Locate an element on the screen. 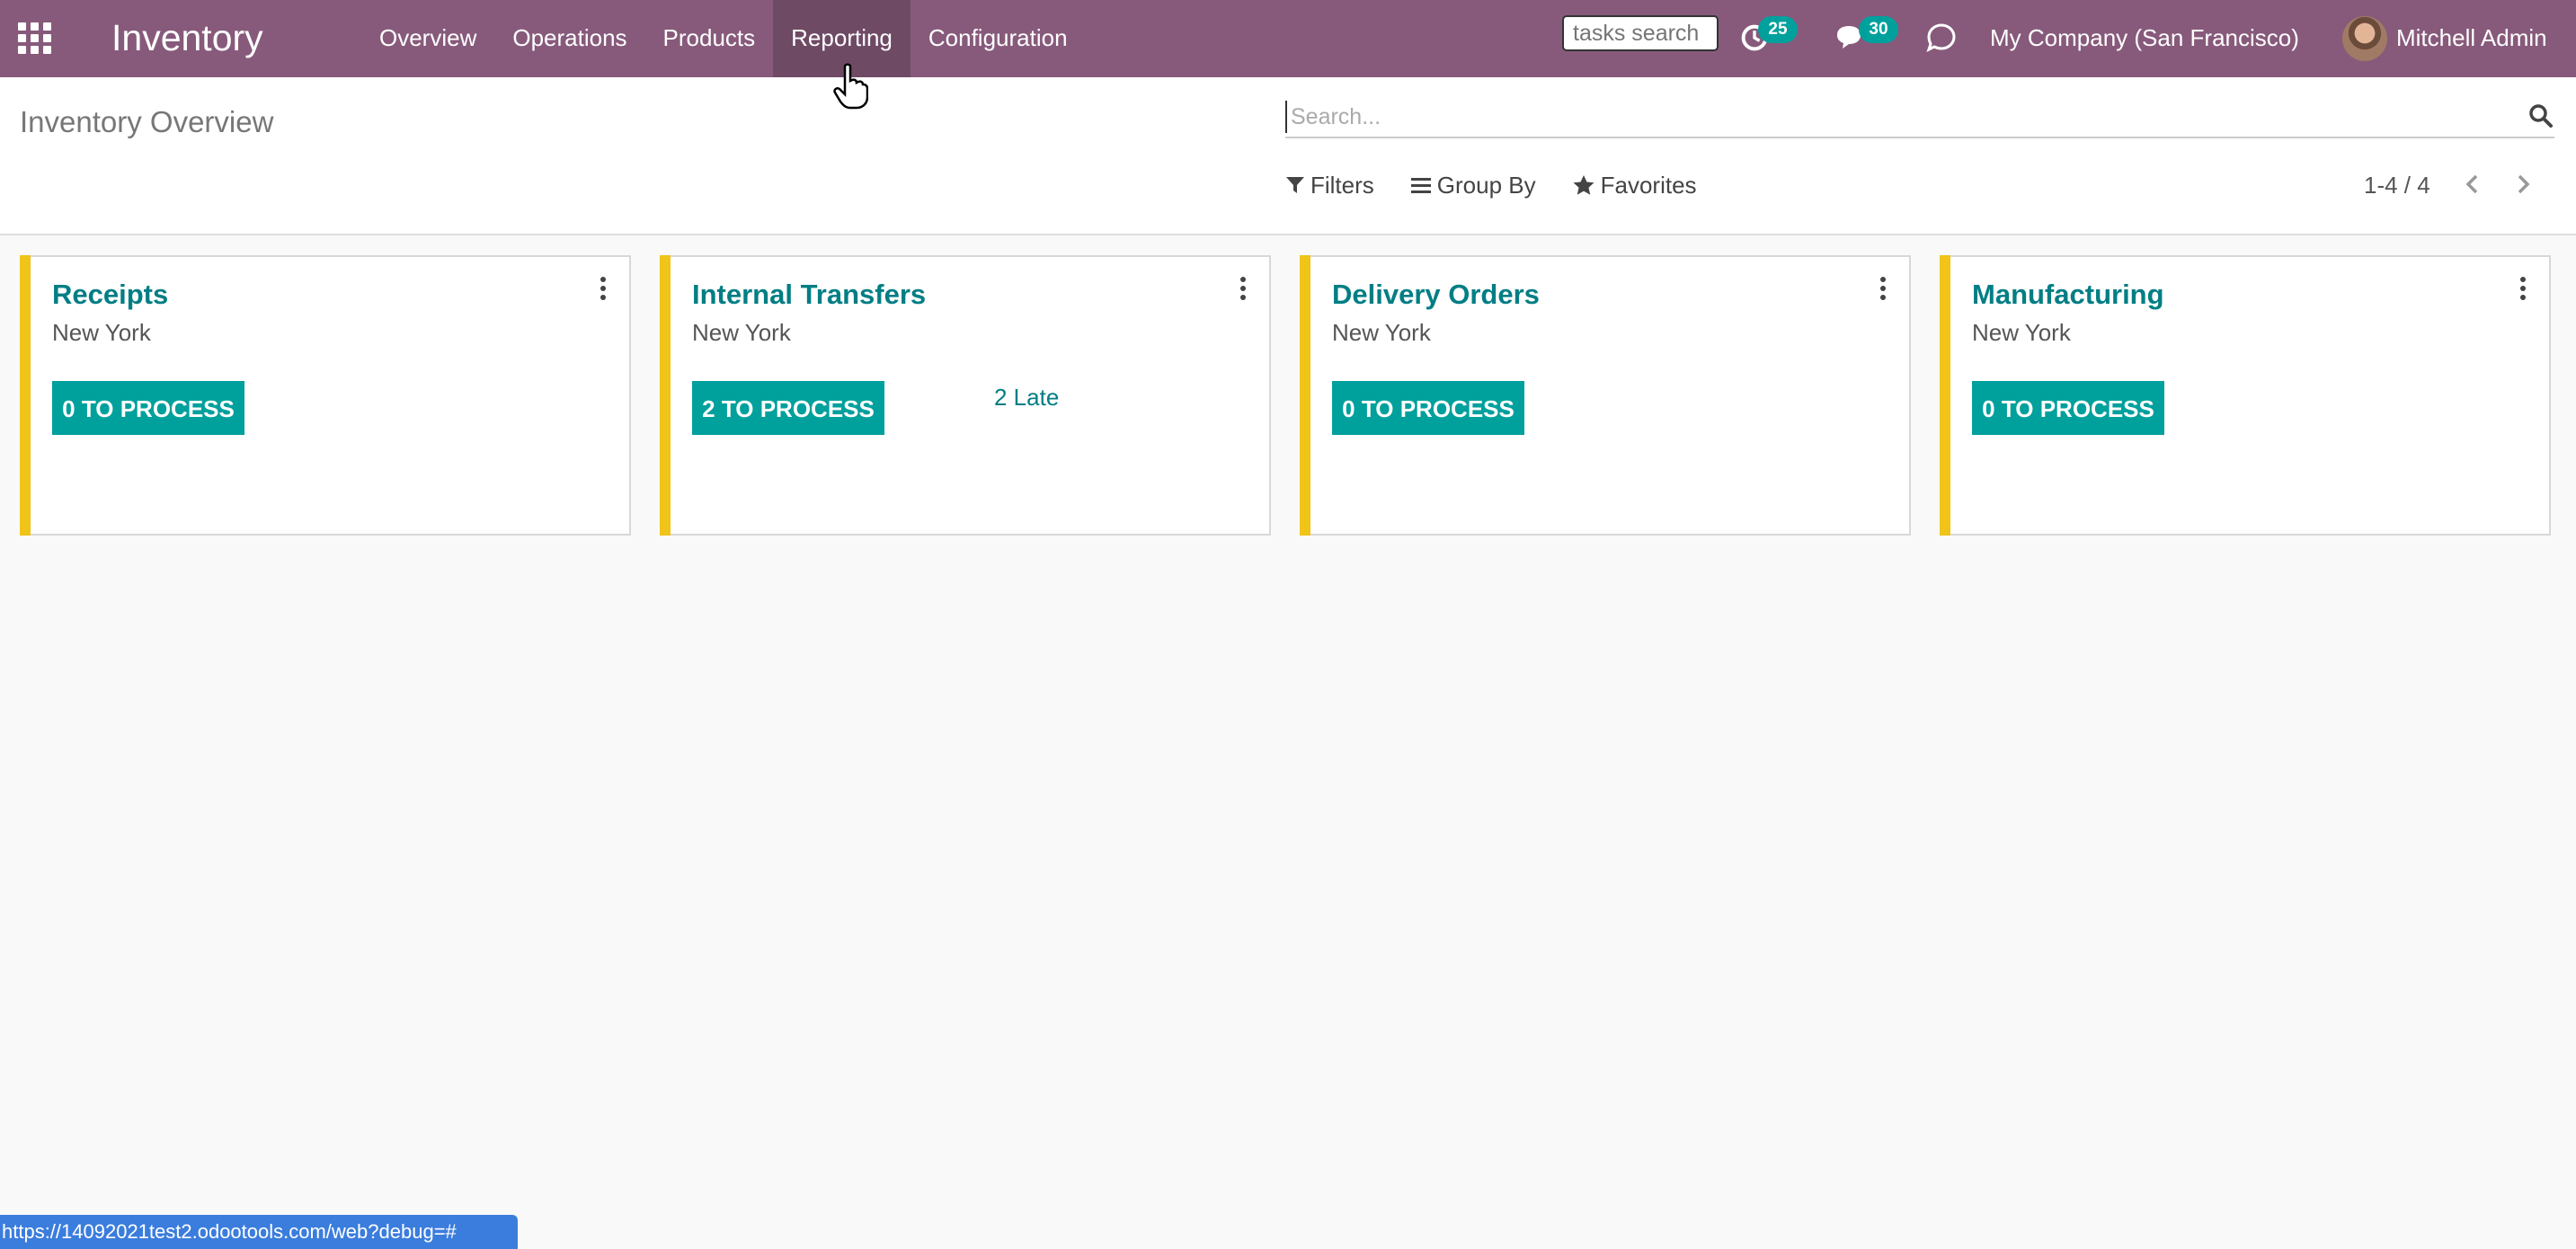 The image size is (2576, 1249). star-icon is located at coordinates (1583, 185).